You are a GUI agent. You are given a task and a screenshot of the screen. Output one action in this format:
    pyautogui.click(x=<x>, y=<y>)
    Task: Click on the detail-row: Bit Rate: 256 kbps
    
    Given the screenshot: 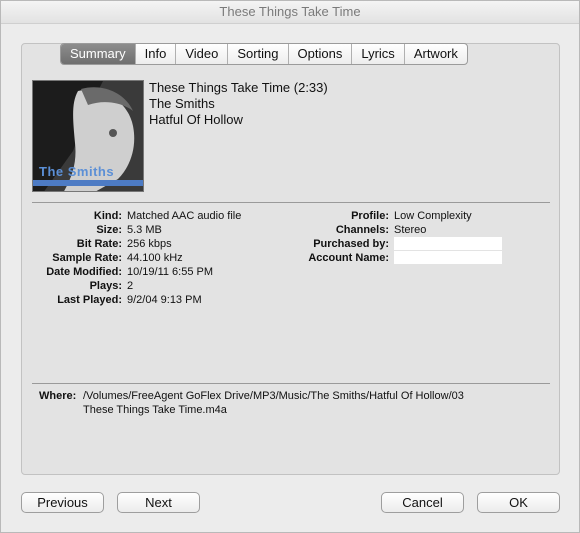 What is the action you would take?
    pyautogui.click(x=136, y=244)
    